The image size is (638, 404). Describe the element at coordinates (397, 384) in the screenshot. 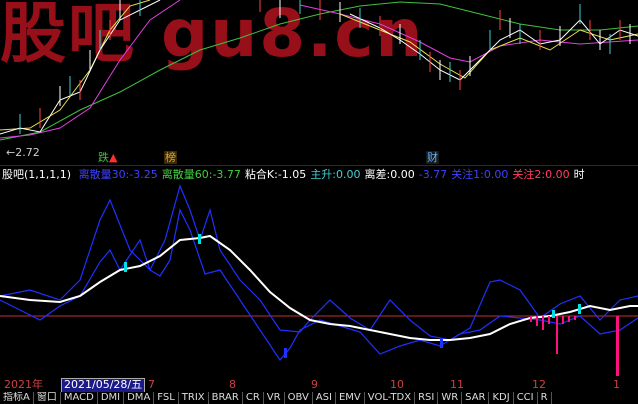

I see `x-tick-10: 10` at that location.